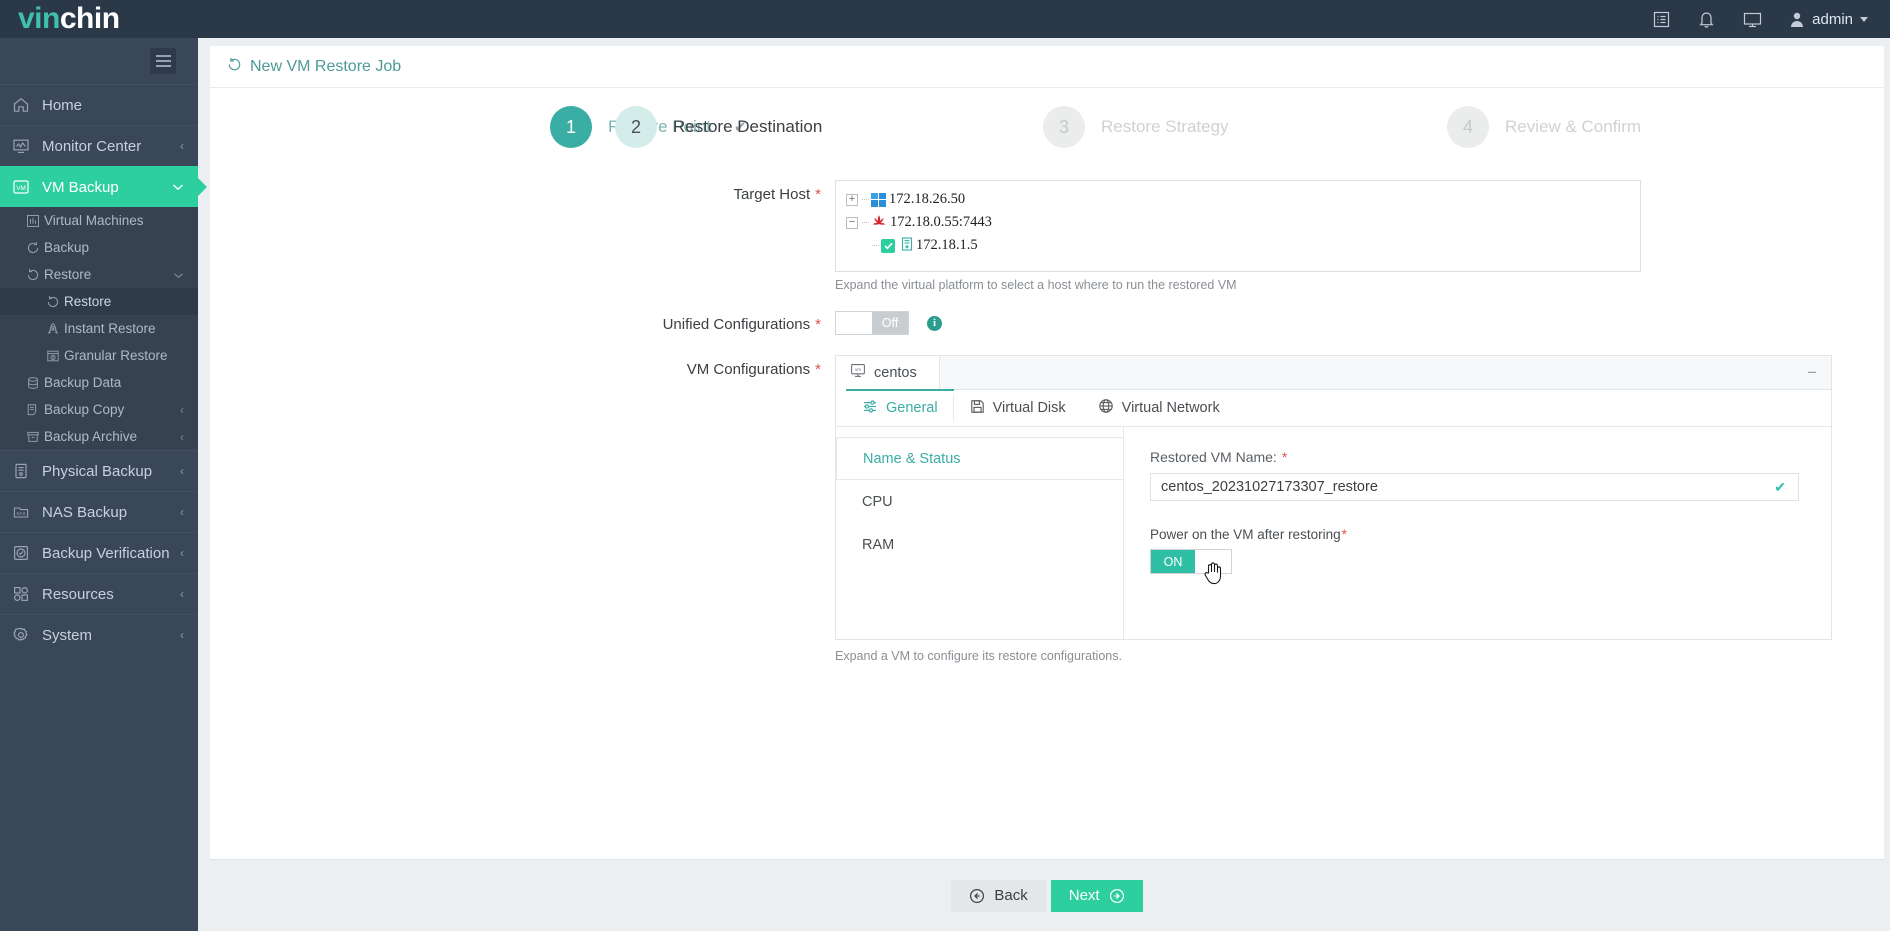  I want to click on expand-toggle-icon: +, so click(852, 199).